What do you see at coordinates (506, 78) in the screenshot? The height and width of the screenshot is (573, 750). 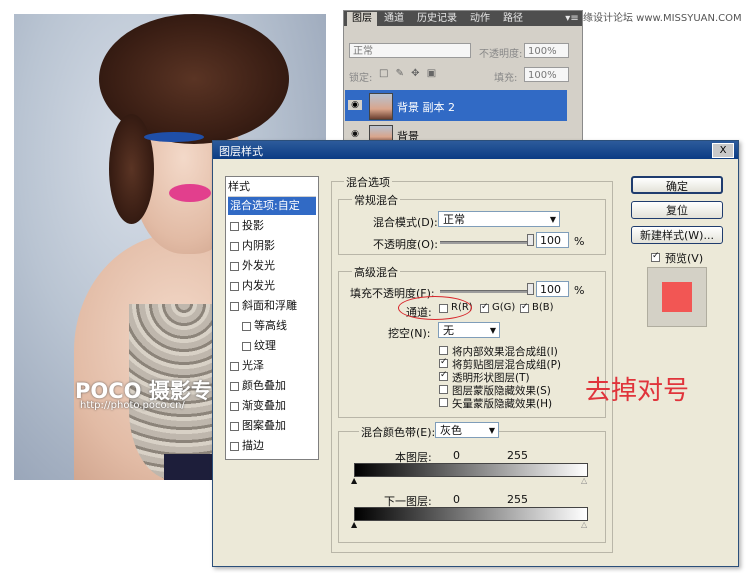 I see `fill-label: 填充:` at bounding box center [506, 78].